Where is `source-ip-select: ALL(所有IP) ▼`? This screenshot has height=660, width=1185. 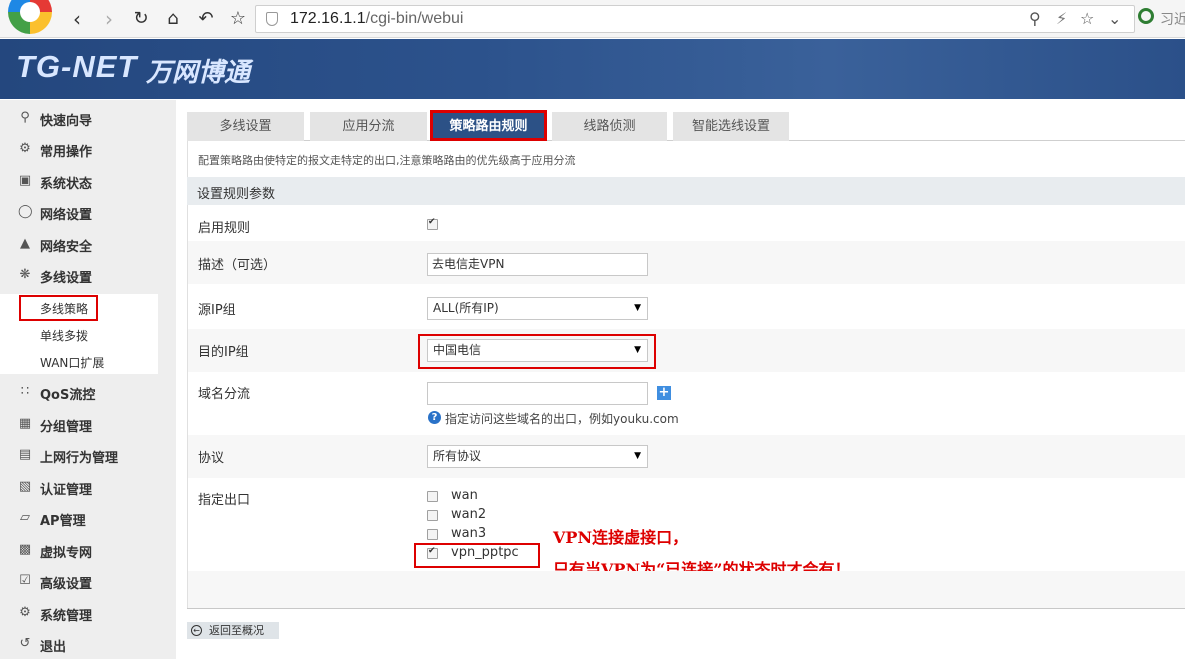 source-ip-select: ALL(所有IP) ▼ is located at coordinates (537, 308).